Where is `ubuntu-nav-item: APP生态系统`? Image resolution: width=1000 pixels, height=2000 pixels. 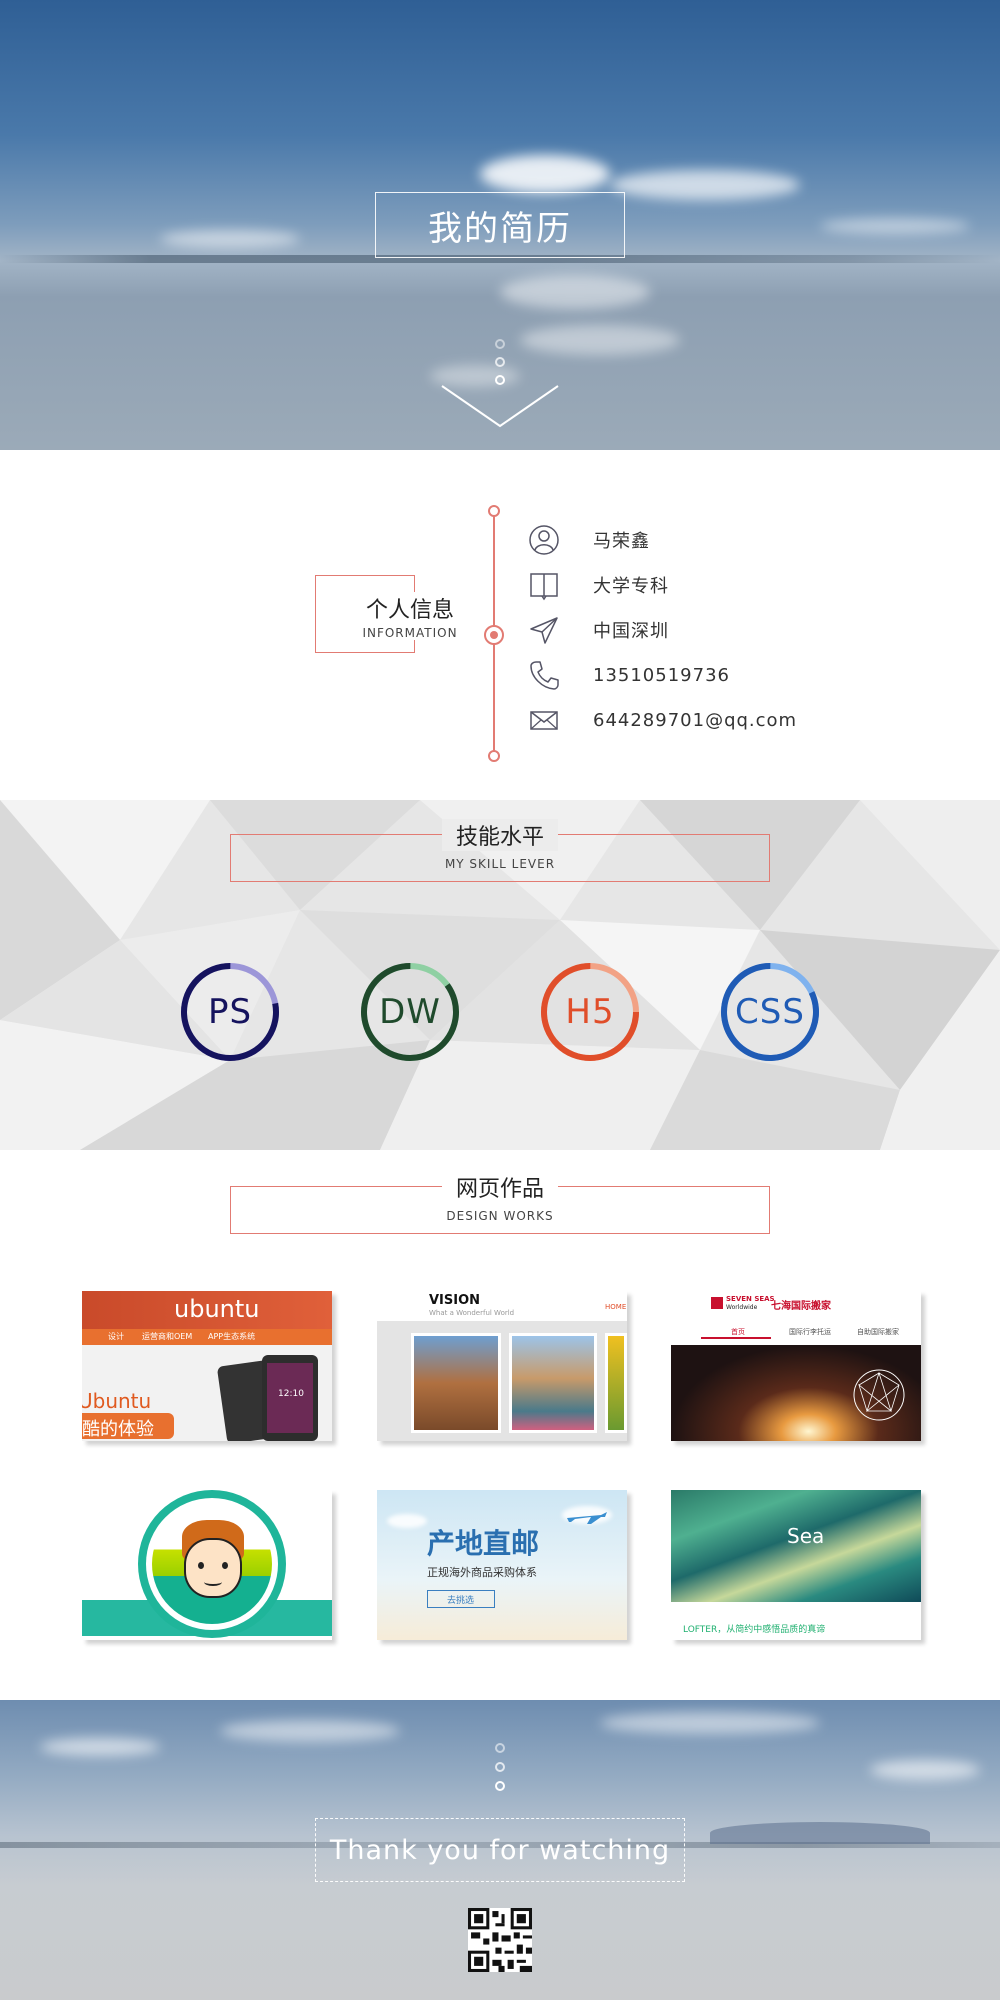
ubuntu-nav-item: APP生态系统 is located at coordinates (232, 1336).